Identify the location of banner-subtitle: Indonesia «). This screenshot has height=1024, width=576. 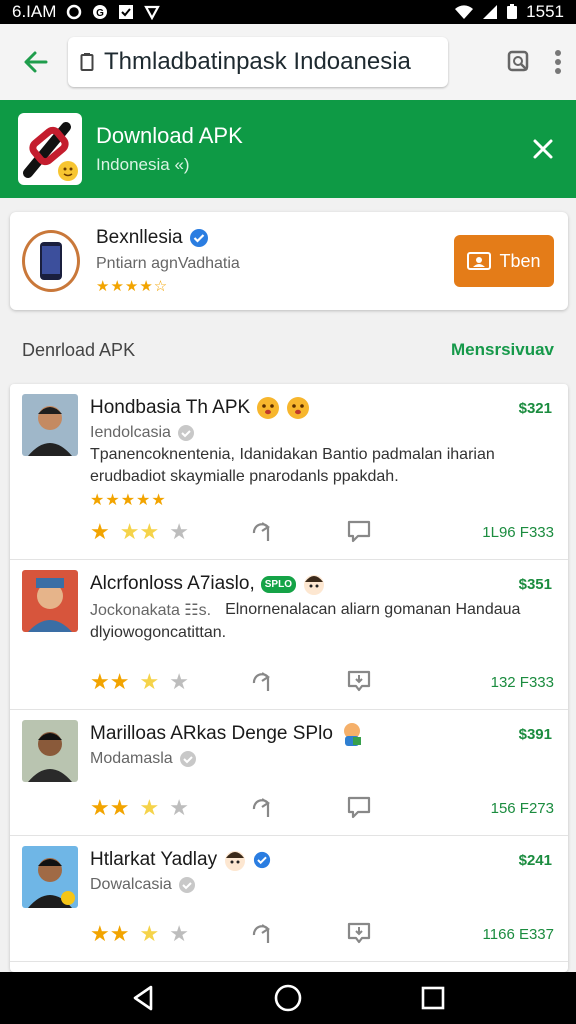
(143, 164).